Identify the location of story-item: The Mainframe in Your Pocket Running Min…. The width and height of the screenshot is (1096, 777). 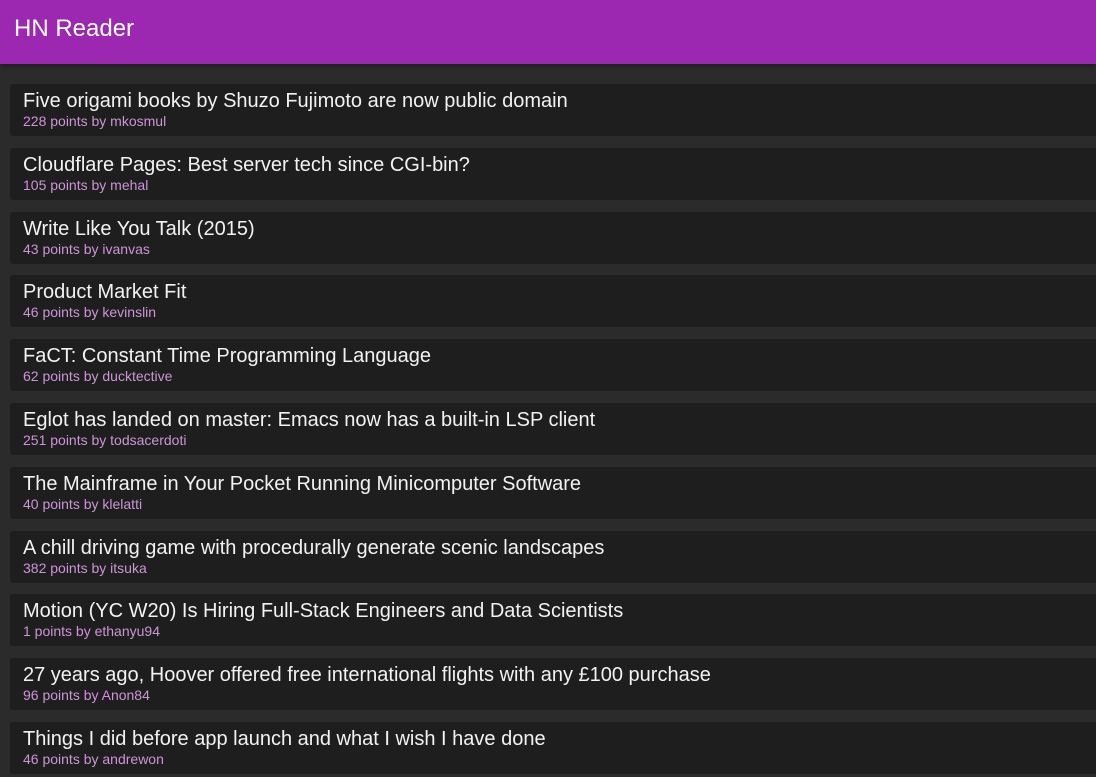
(553, 492).